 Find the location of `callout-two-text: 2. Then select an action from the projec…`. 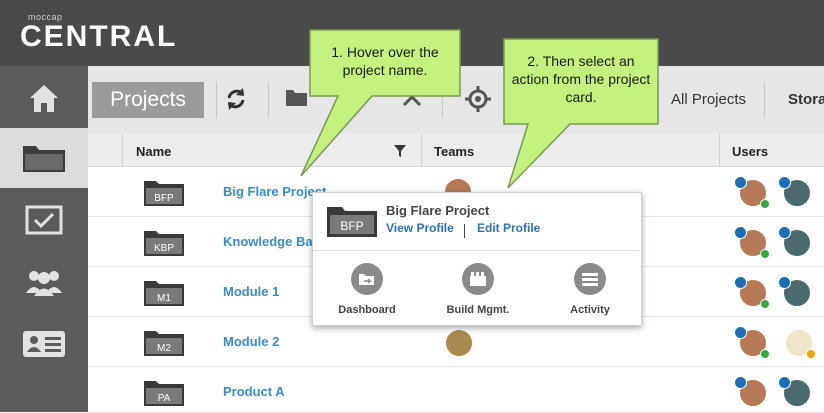

callout-two-text: 2. Then select an action from the projec… is located at coordinates (581, 79).